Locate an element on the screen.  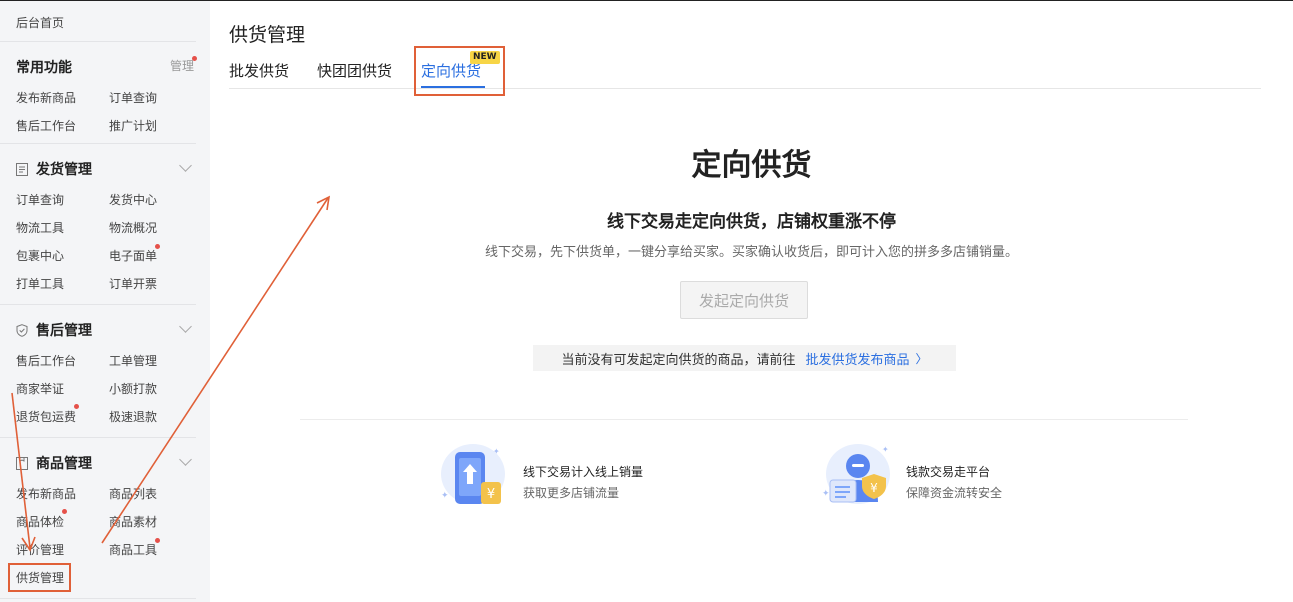
sidebar-item-fast-refund: 极速退款 is located at coordinates (133, 416).